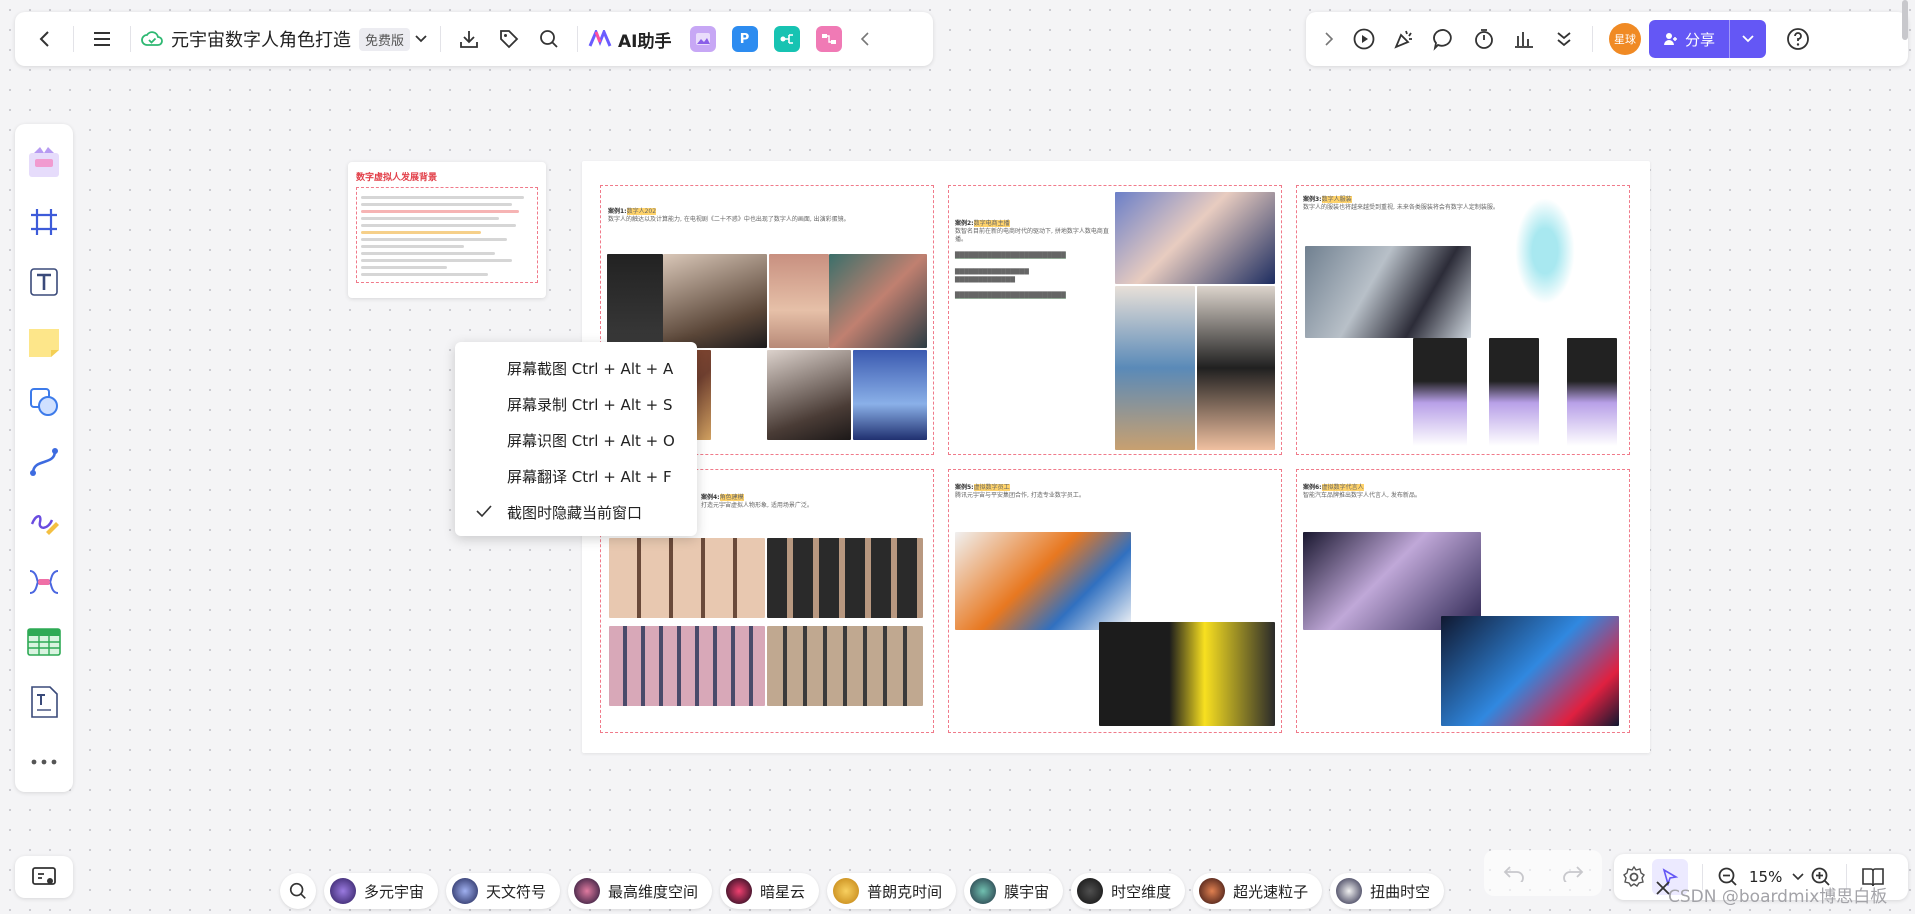  What do you see at coordinates (1141, 891) in the screenshot?
I see `chip-label: 时空维度` at bounding box center [1141, 891].